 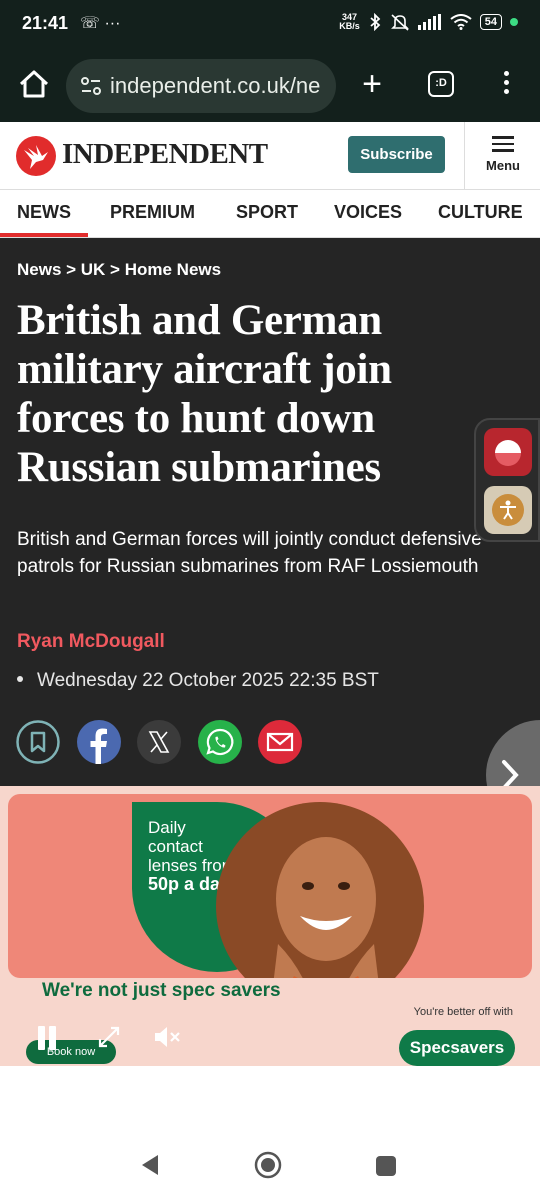 I want to click on eagle-logo-icon, so click(x=36, y=156).